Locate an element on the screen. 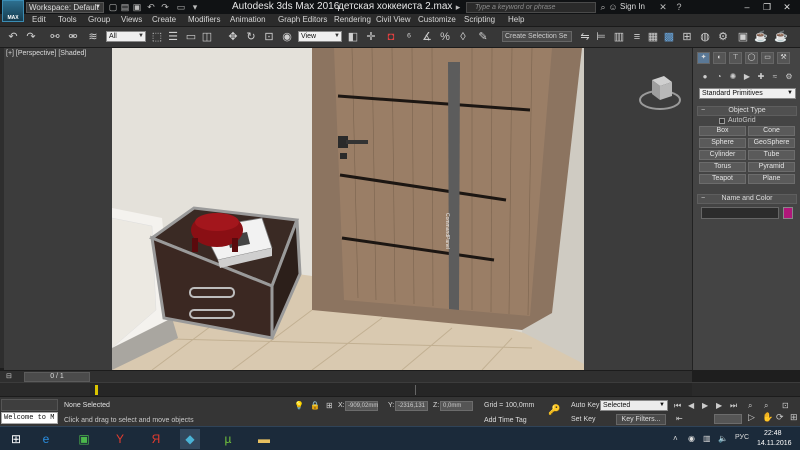  key-mode-toggle-icon: ⇤ is located at coordinates (679, 418).